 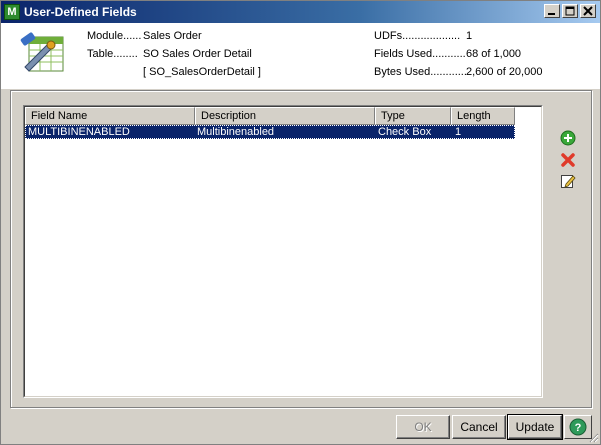 I want to click on minimize-button, so click(x=552, y=11).